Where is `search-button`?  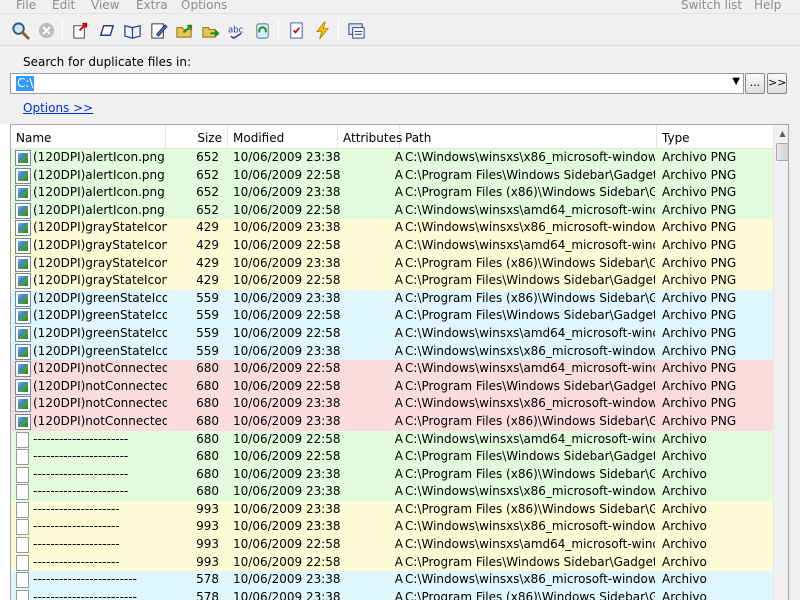
search-button is located at coordinates (20, 30).